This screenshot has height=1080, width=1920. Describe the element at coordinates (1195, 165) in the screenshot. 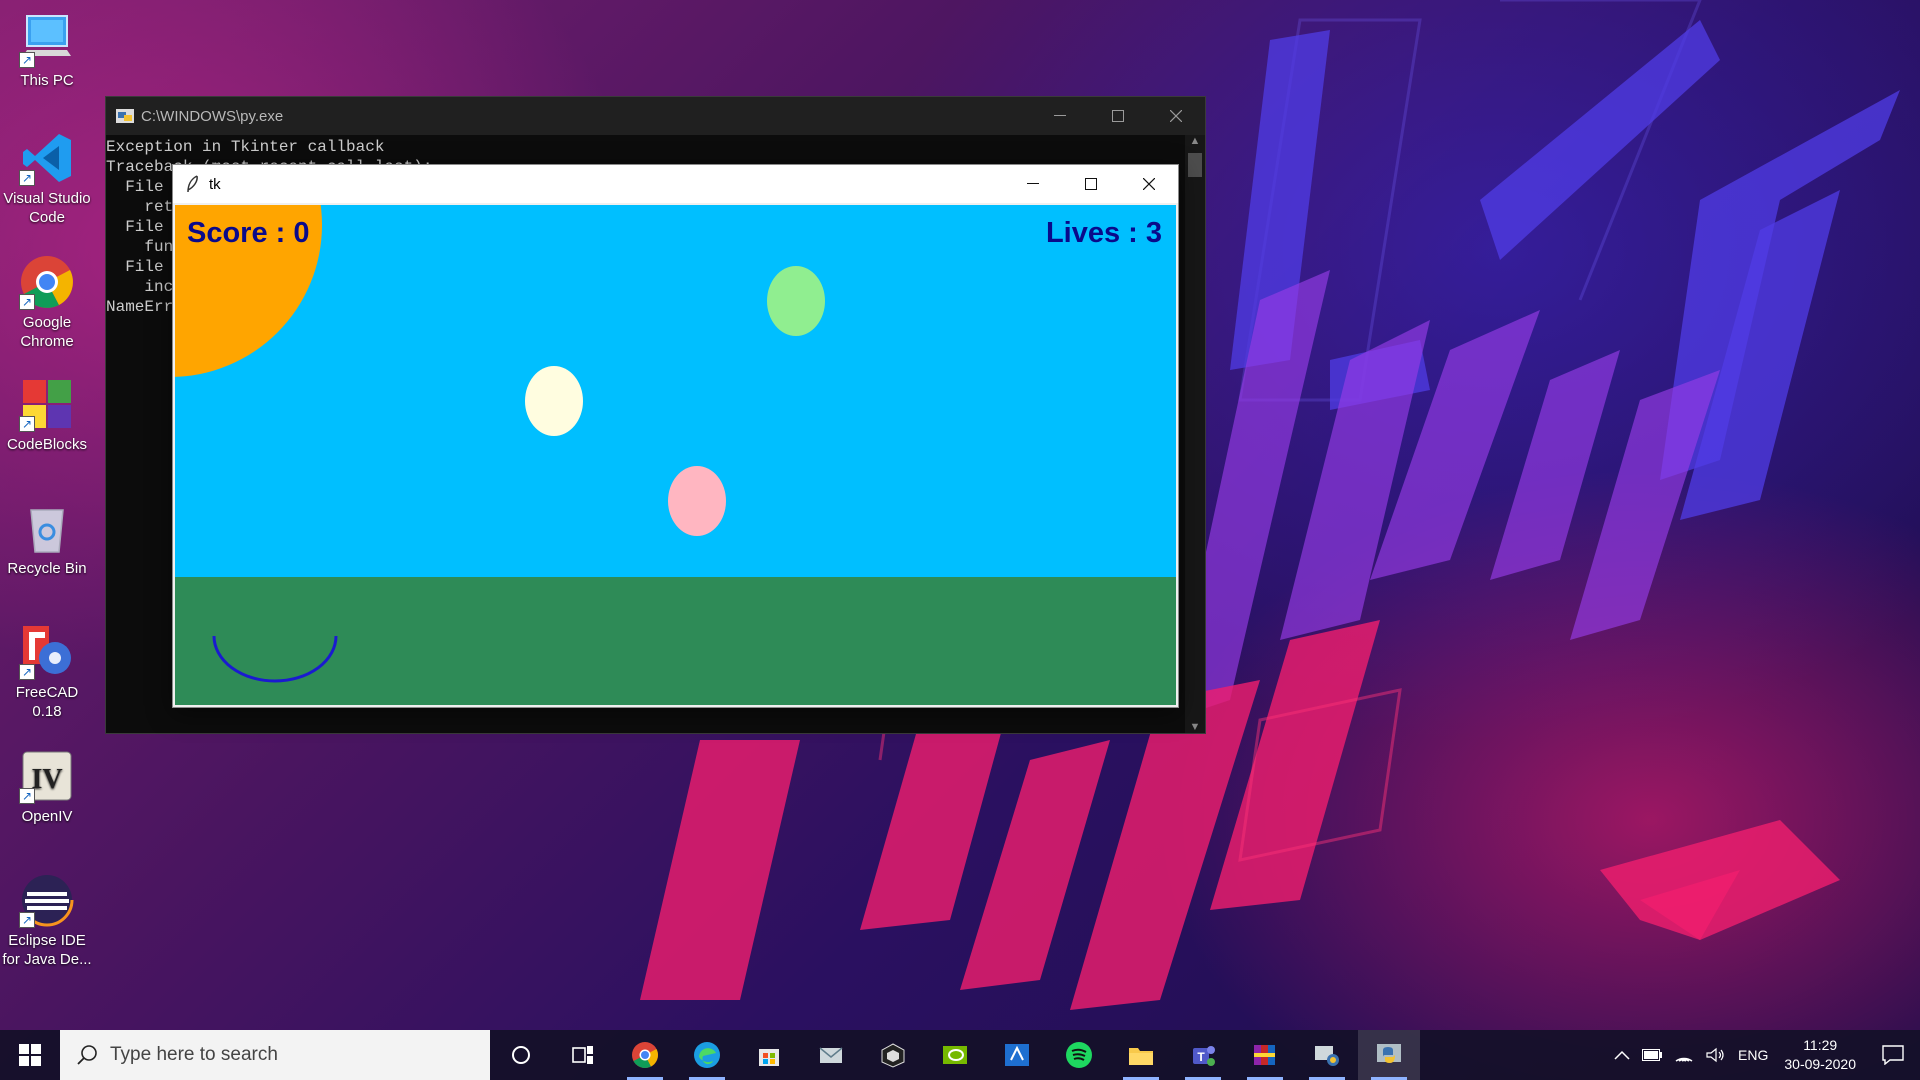

I see `scrollbar-thumb` at that location.